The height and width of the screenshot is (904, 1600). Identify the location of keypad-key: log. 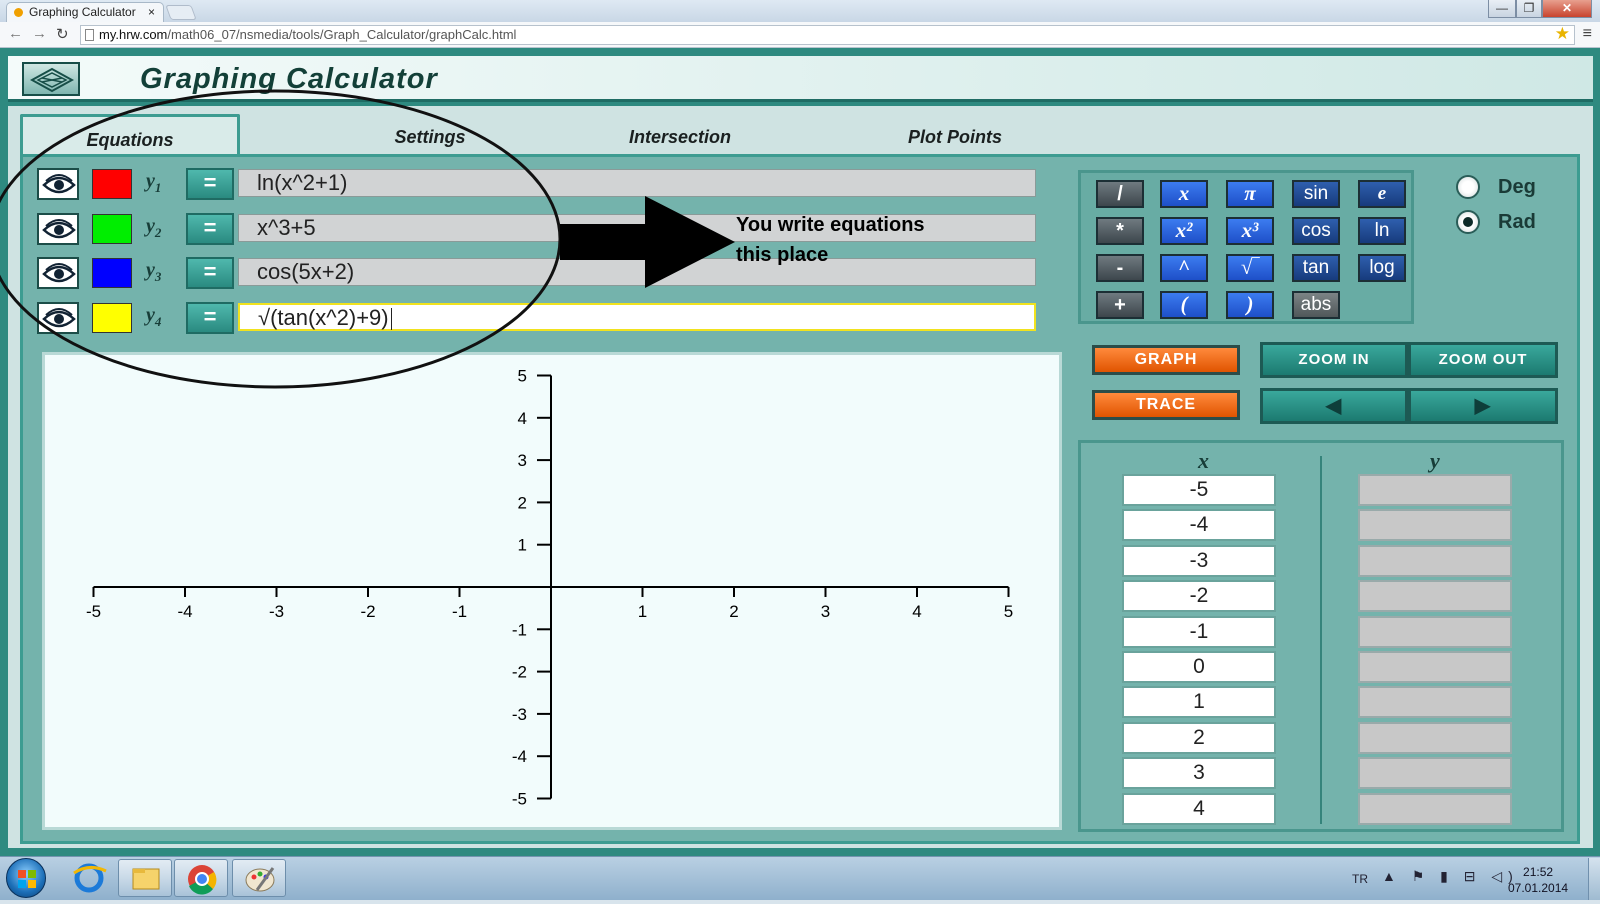
(1382, 268).